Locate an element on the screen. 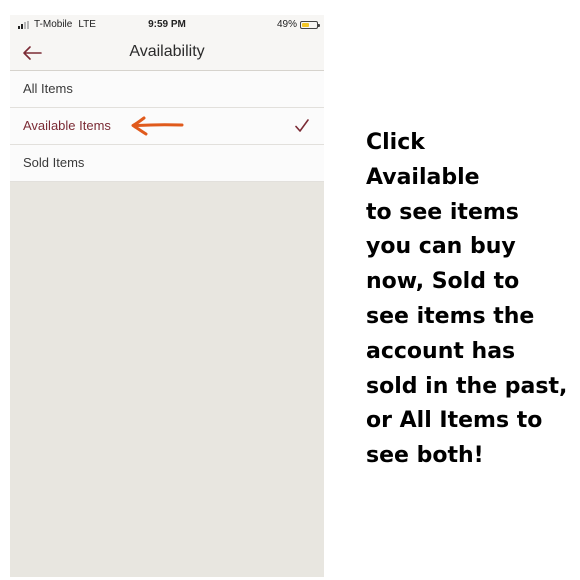 The width and height of the screenshot is (580, 580). option-sold-items: Sold Items is located at coordinates (167, 163).